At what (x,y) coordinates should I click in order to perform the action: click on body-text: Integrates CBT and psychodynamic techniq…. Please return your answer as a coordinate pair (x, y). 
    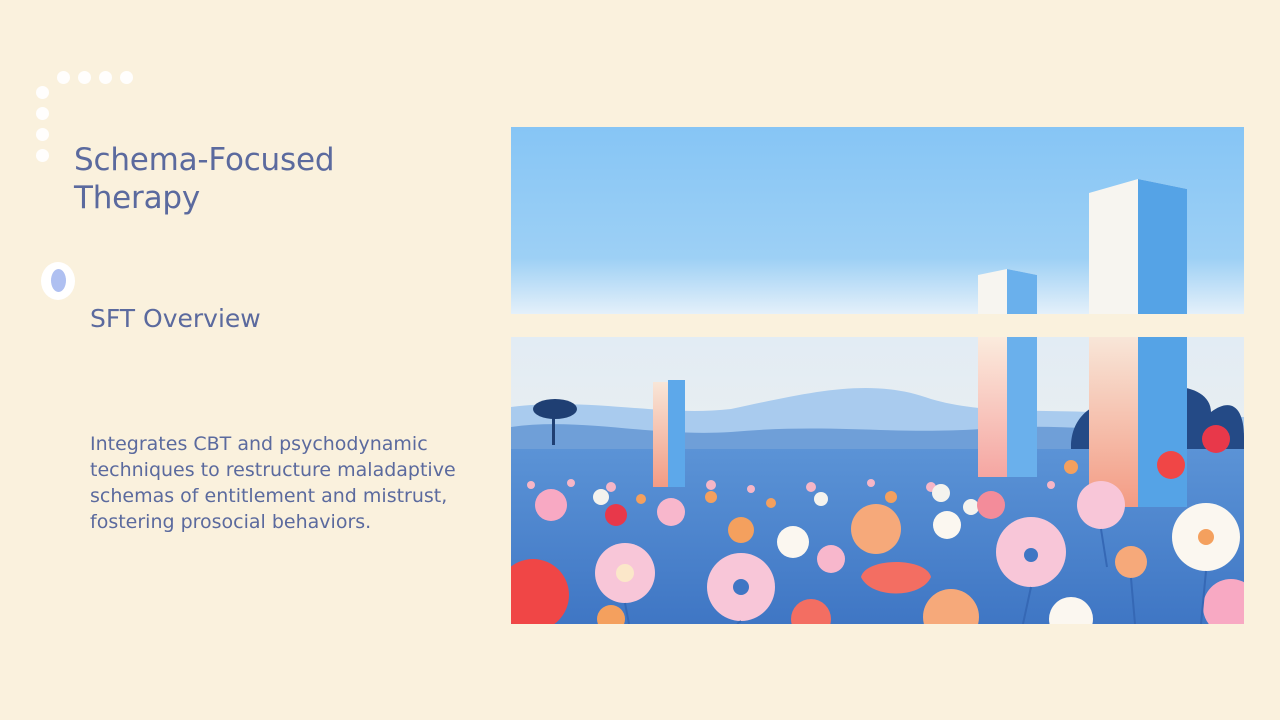
    Looking at the image, I should click on (273, 483).